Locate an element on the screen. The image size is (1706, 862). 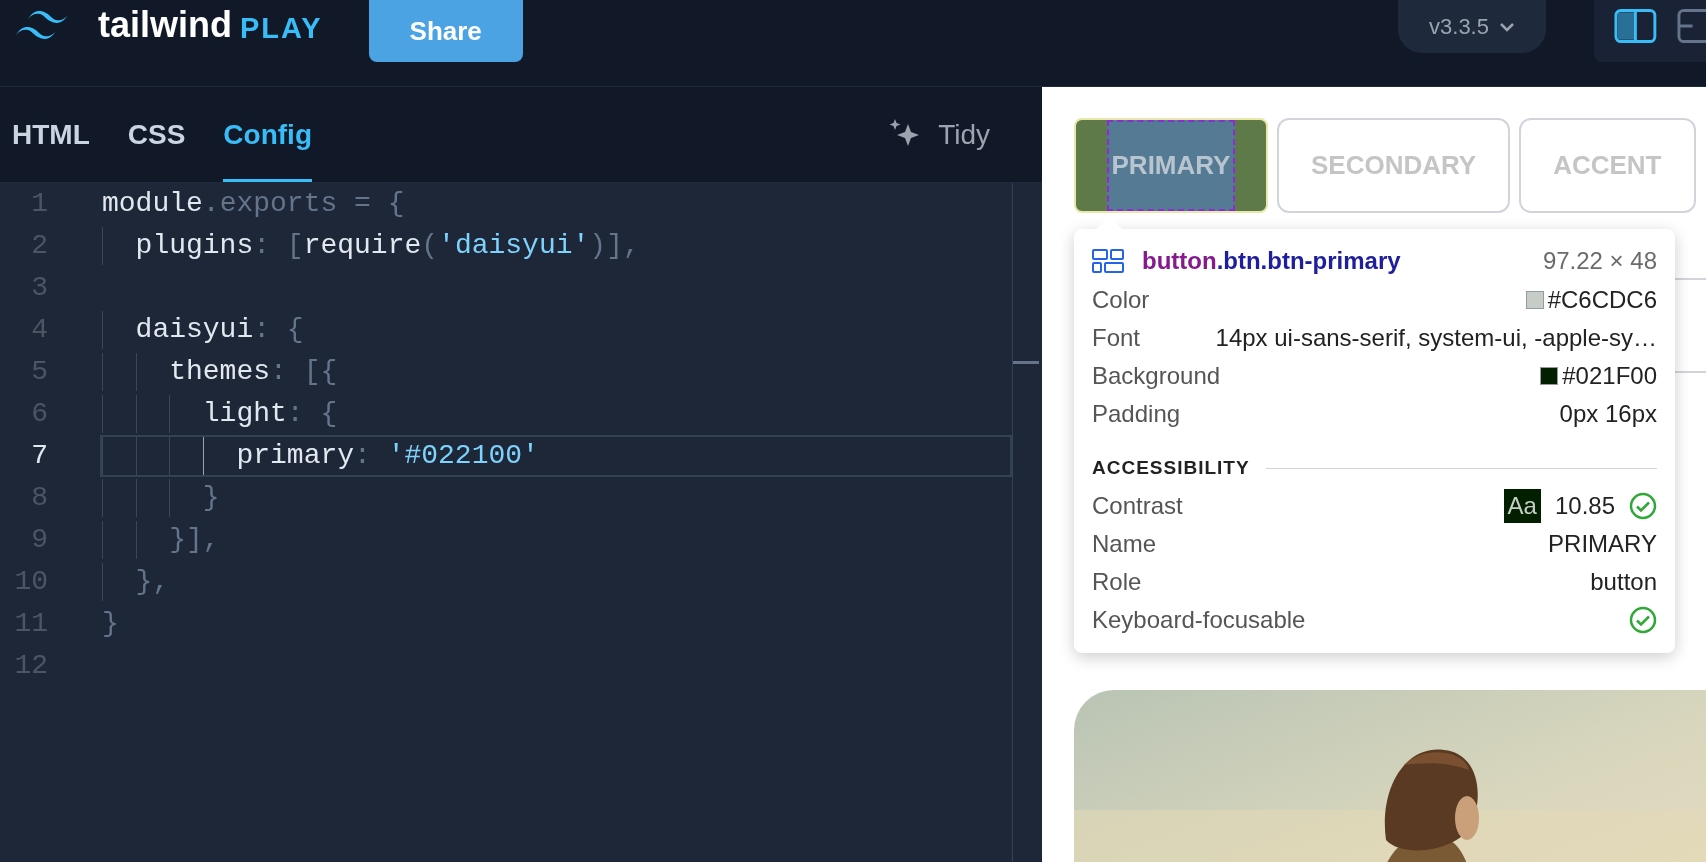
code-line: light: { is located at coordinates (269, 414).